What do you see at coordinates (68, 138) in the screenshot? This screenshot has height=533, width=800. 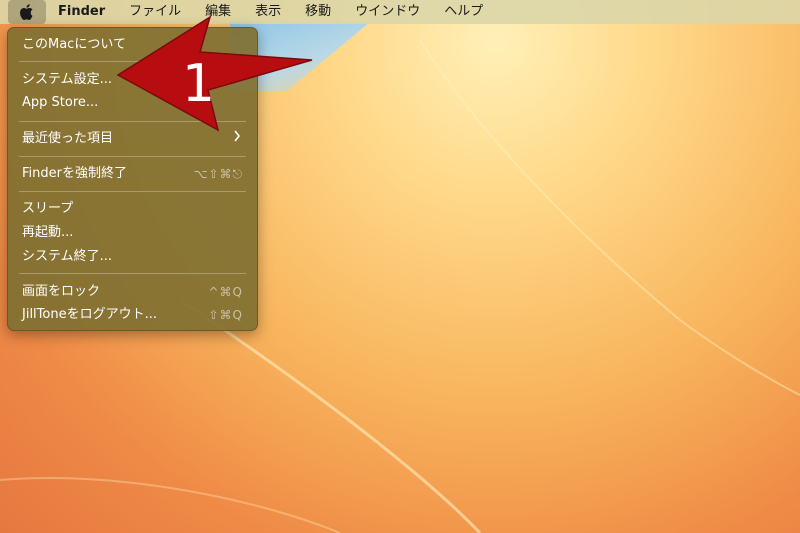 I see `menu-item-label: 最近使った項目` at bounding box center [68, 138].